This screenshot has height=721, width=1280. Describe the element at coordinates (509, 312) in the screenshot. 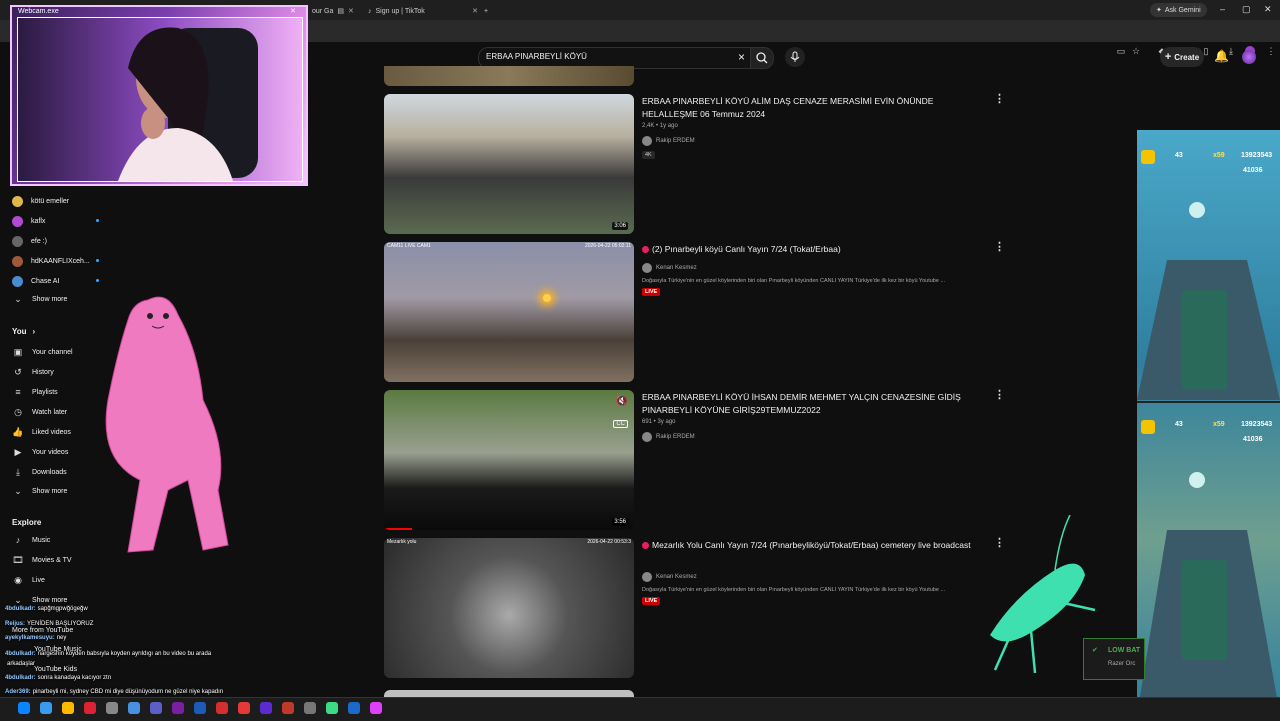

I see `video-thumbnail: CAM11 LIVE CAM1 2026-04-22 05:02:11` at that location.